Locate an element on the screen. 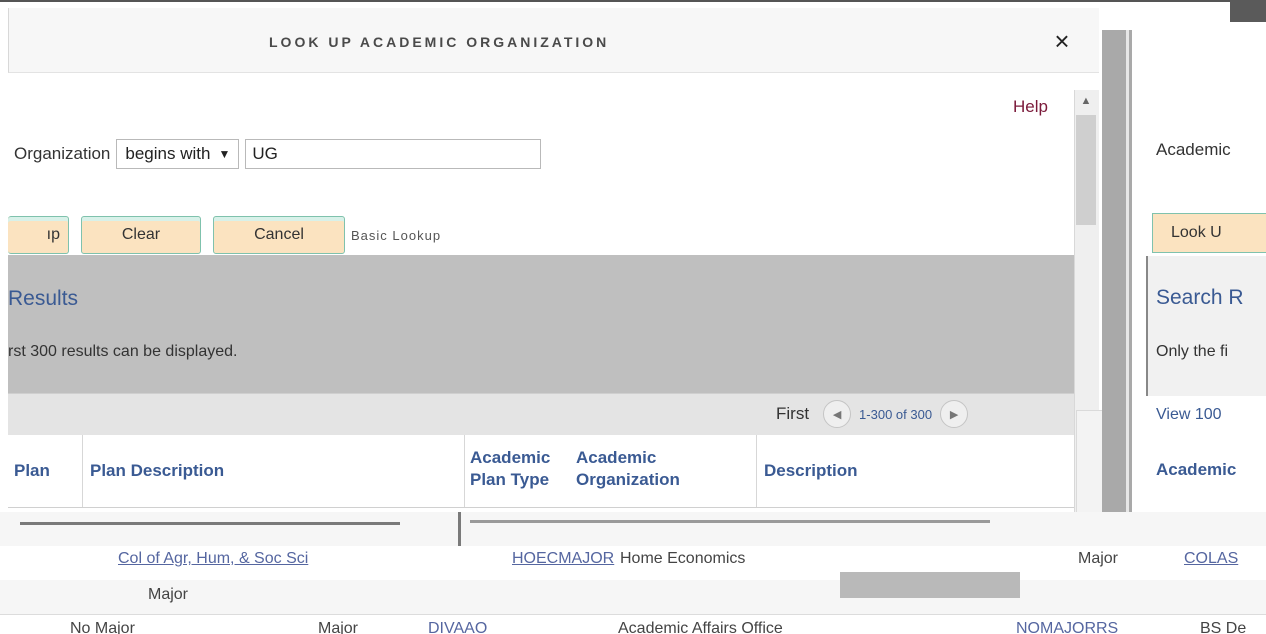  scroll-up-icon: ▲ is located at coordinates (1086, 101).